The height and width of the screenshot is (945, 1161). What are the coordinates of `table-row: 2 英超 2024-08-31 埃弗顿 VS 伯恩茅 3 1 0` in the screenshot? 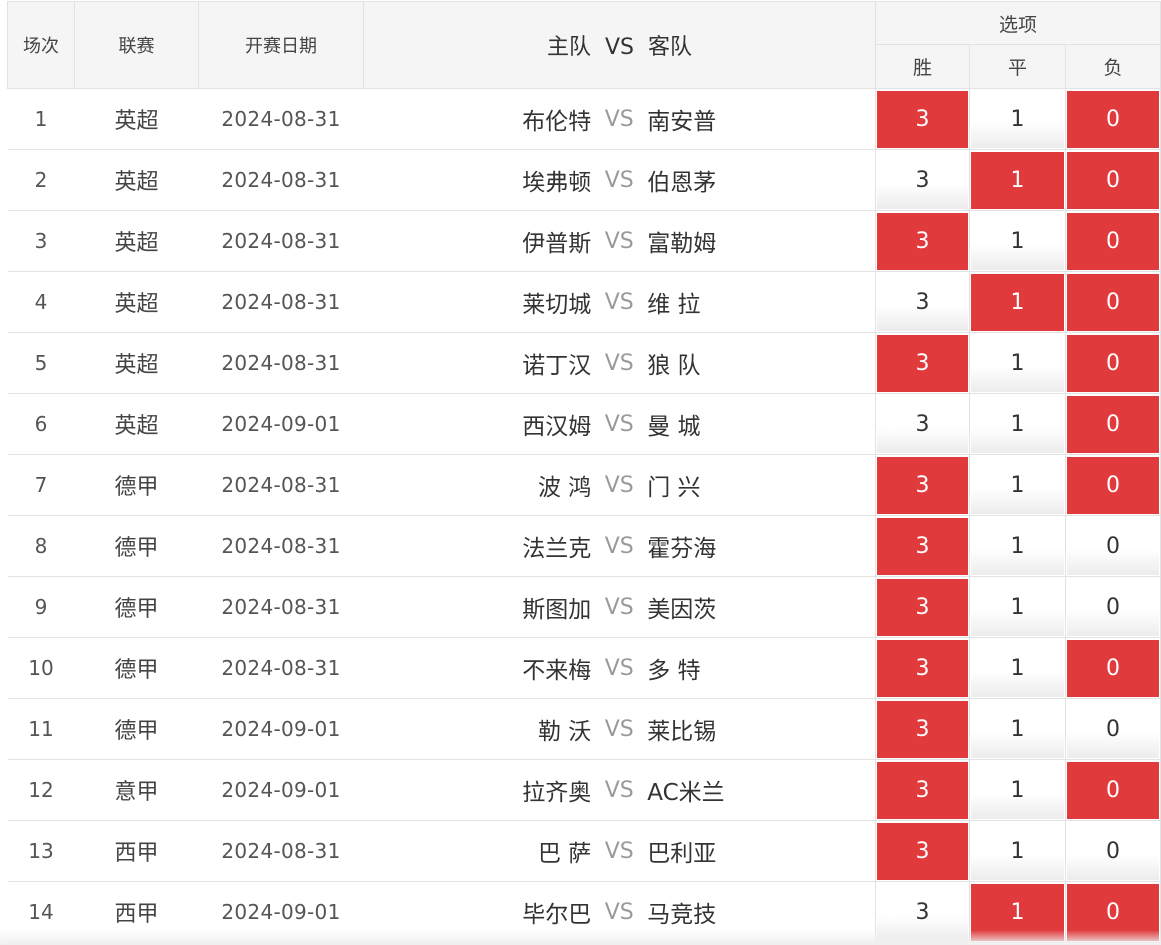 It's located at (584, 180).